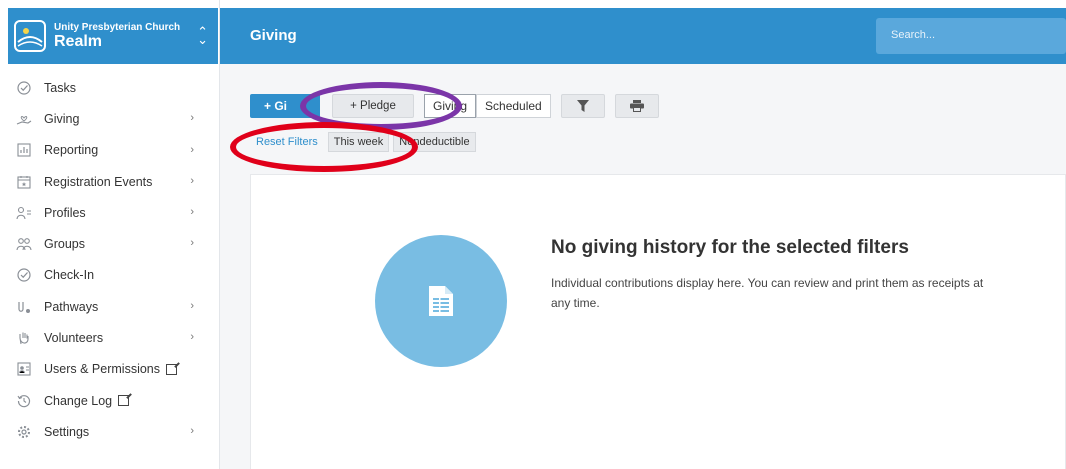  What do you see at coordinates (110, 337) in the screenshot?
I see `sidebar-item-volunteers: Volunteers ›` at bounding box center [110, 337].